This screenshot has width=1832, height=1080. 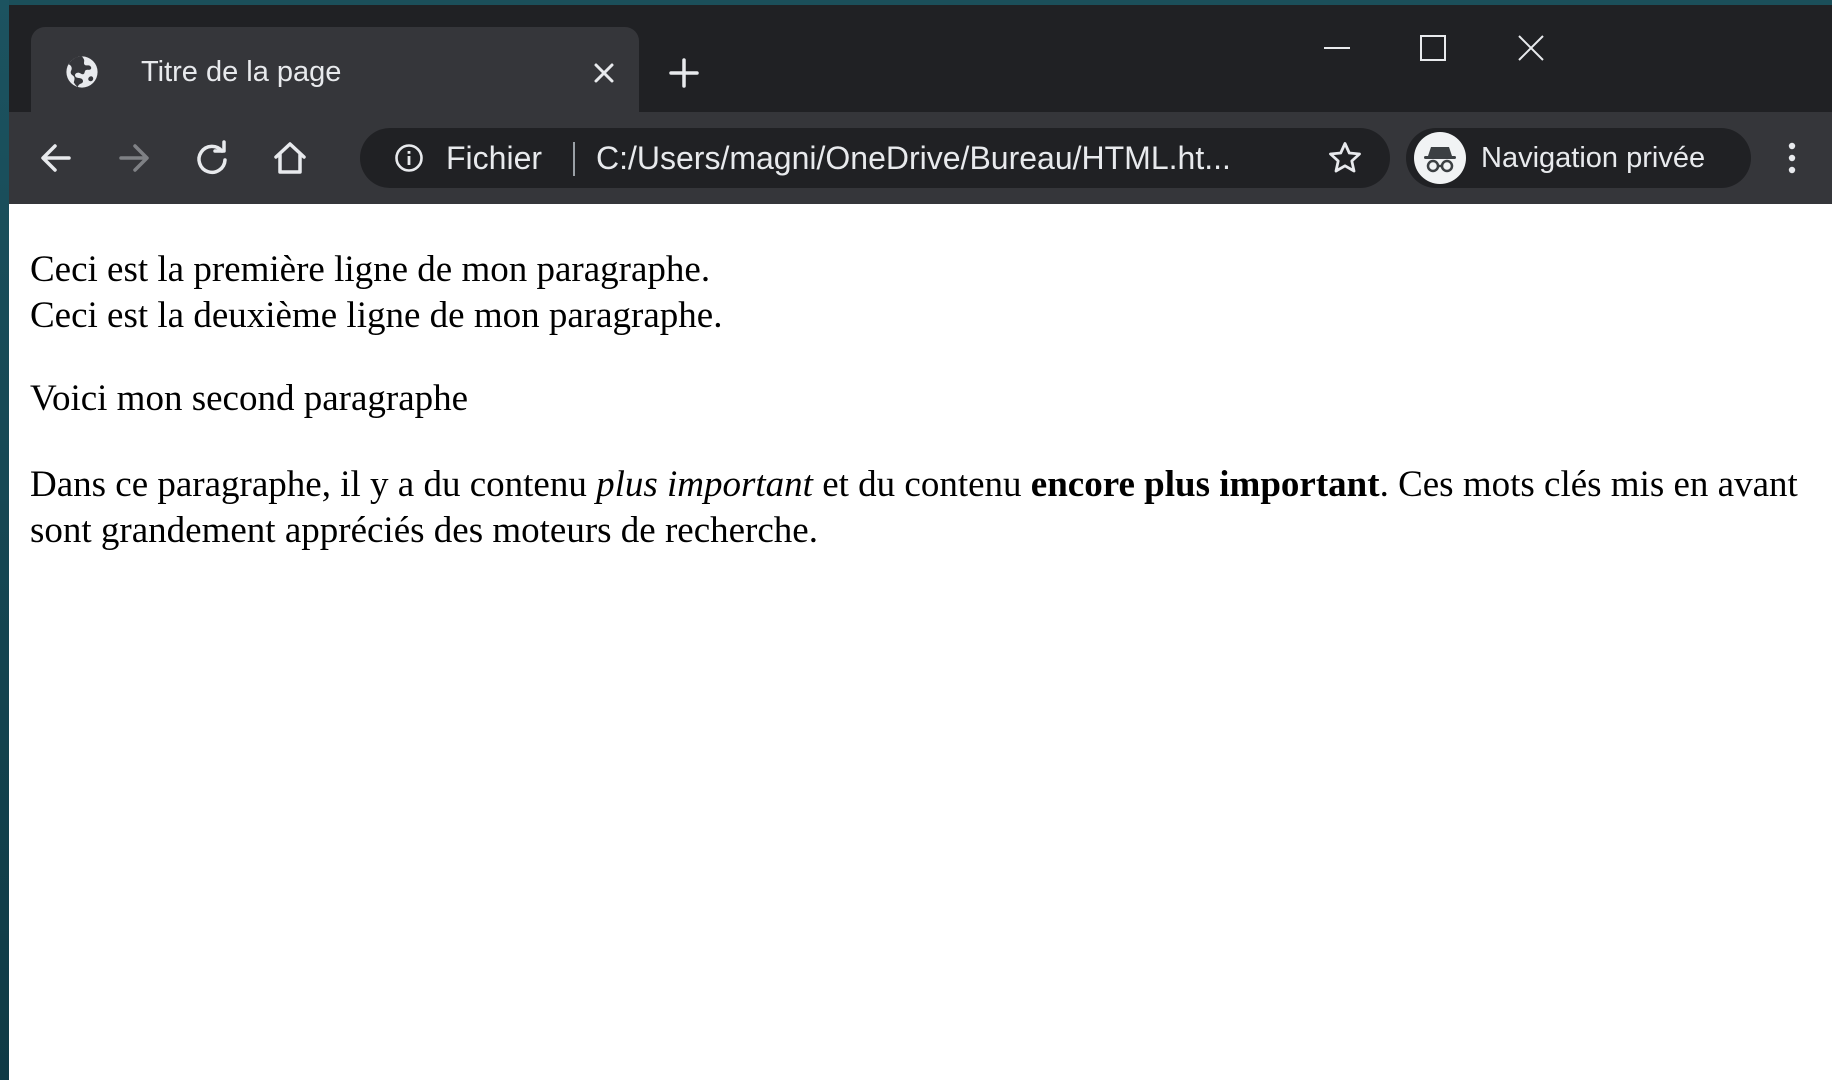 I want to click on new-tab-button, so click(x=684, y=73).